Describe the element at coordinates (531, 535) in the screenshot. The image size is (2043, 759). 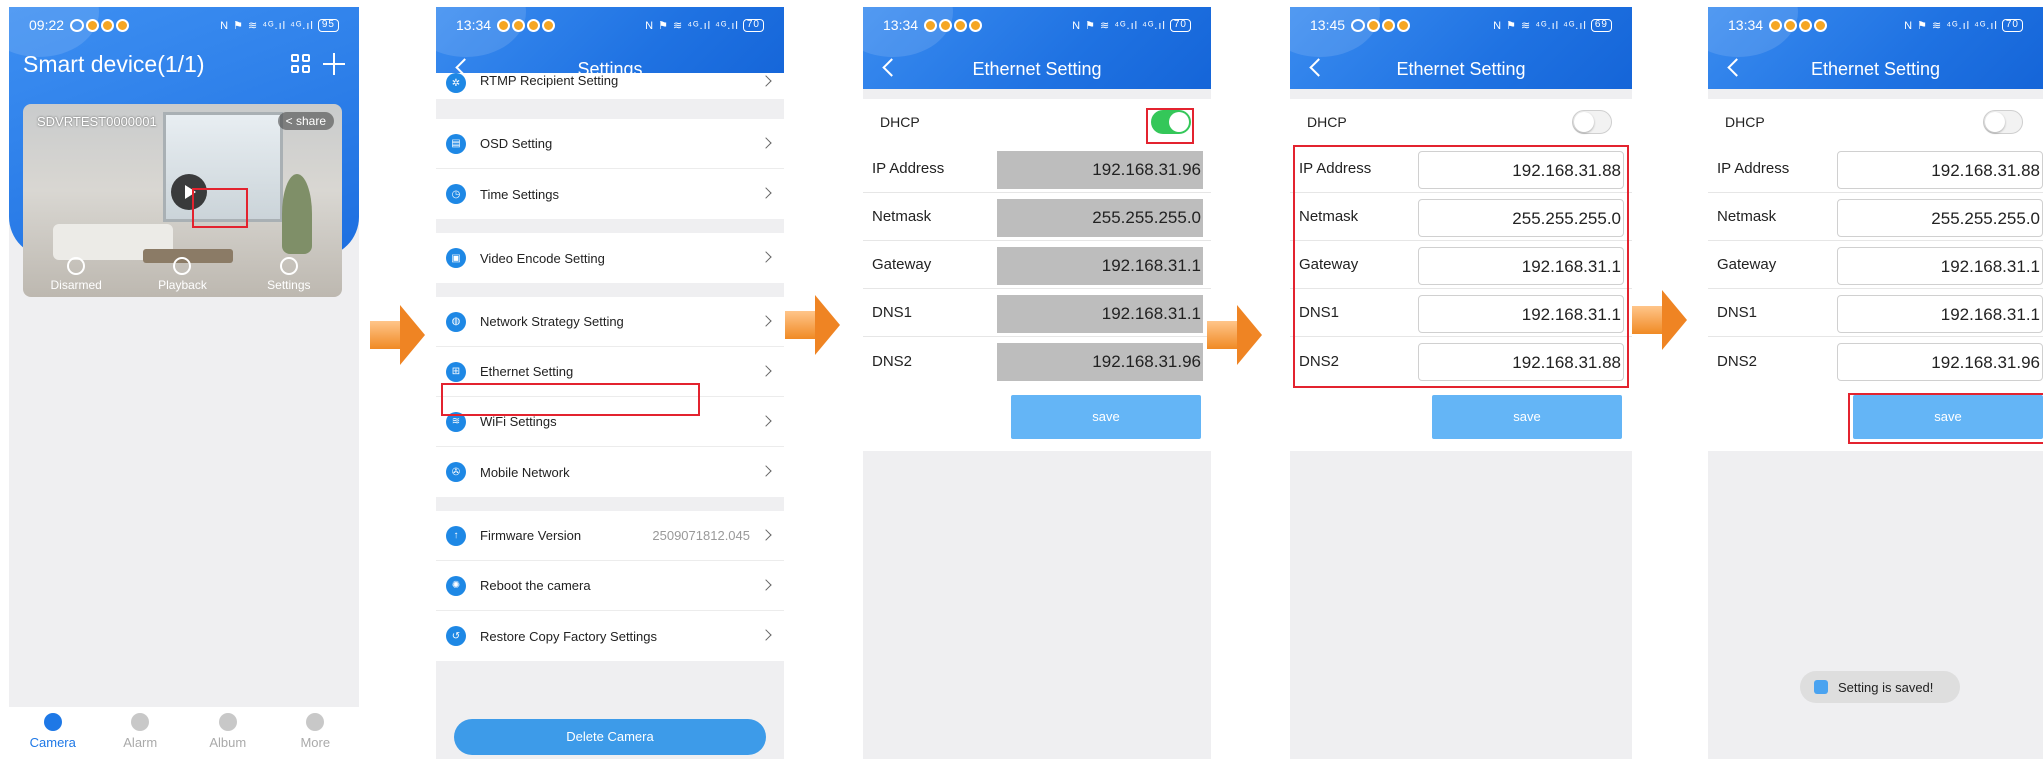
I see `settings-item-label: Firmware Version` at that location.